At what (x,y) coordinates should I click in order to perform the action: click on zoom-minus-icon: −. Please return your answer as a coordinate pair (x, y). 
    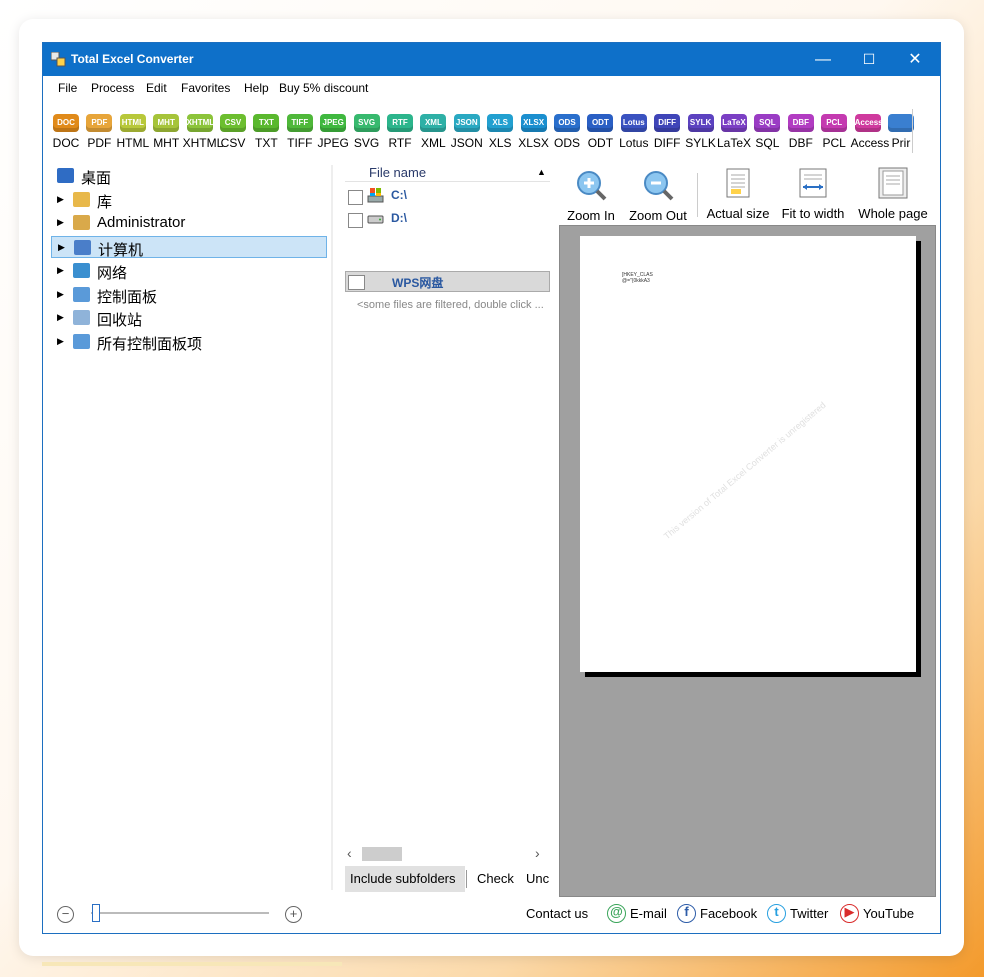
    Looking at the image, I should click on (65, 914).